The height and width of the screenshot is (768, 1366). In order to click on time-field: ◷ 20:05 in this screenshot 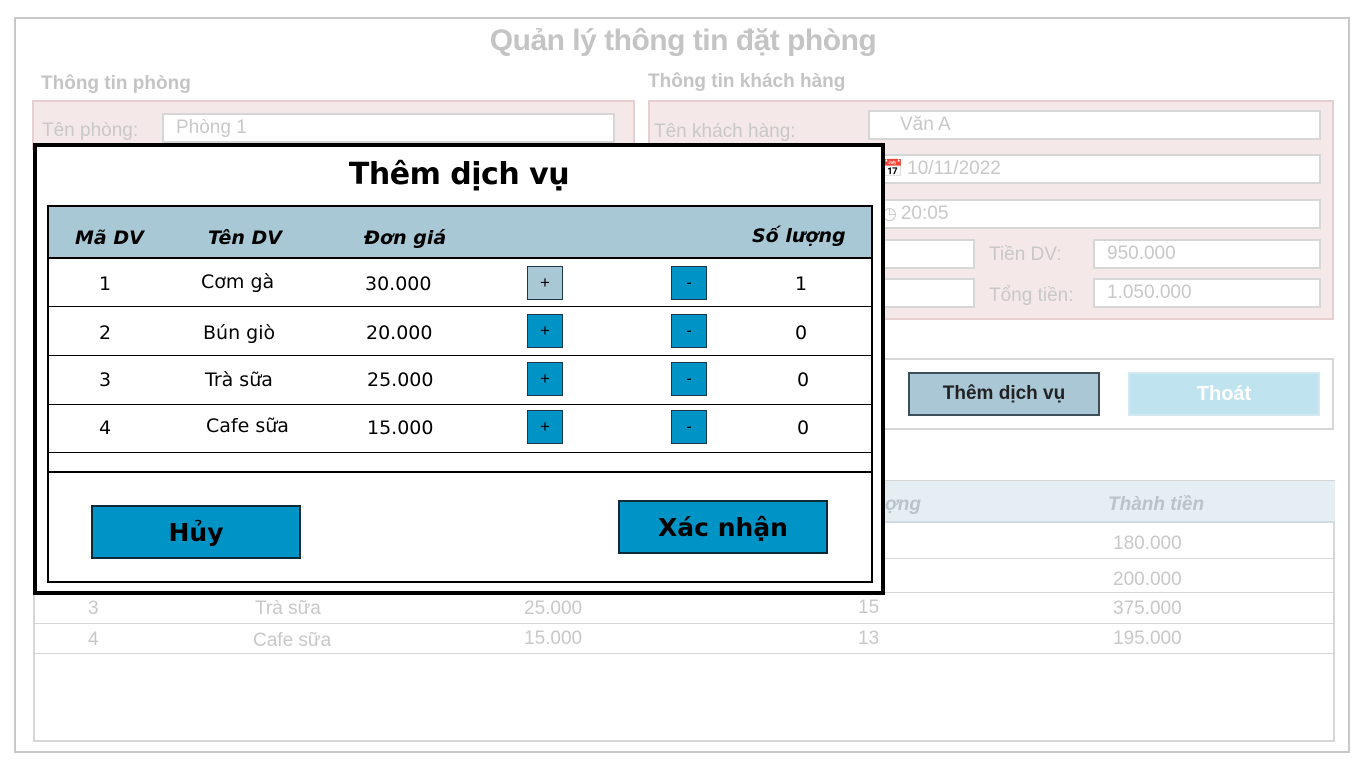, I will do `click(1094, 214)`.